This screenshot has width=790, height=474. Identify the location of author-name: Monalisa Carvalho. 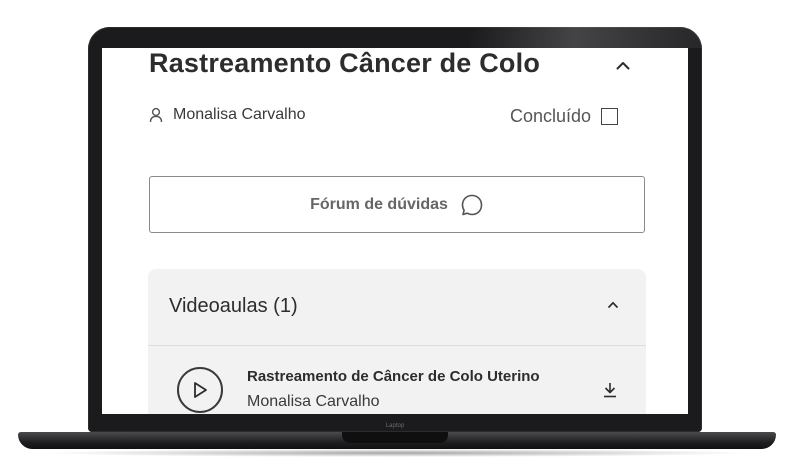
(239, 114).